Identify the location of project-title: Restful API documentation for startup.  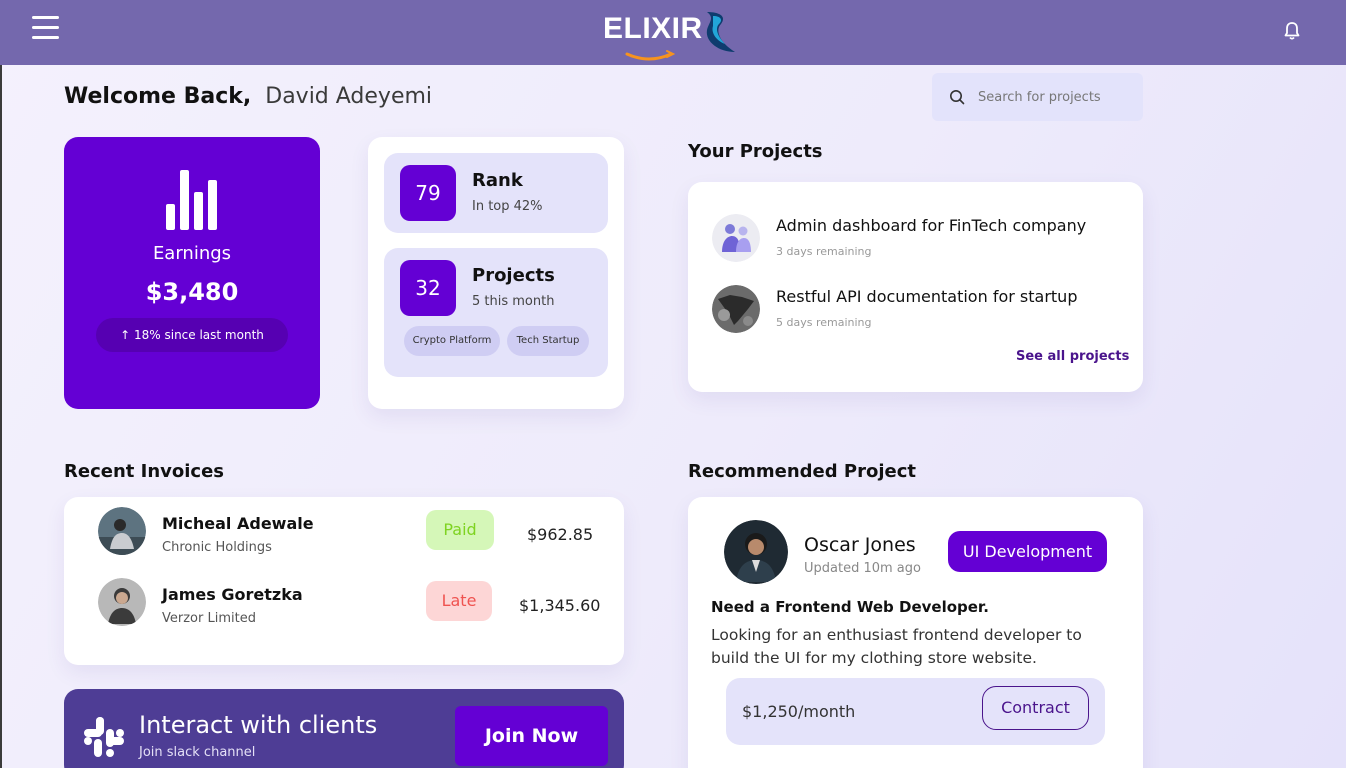
(926, 296).